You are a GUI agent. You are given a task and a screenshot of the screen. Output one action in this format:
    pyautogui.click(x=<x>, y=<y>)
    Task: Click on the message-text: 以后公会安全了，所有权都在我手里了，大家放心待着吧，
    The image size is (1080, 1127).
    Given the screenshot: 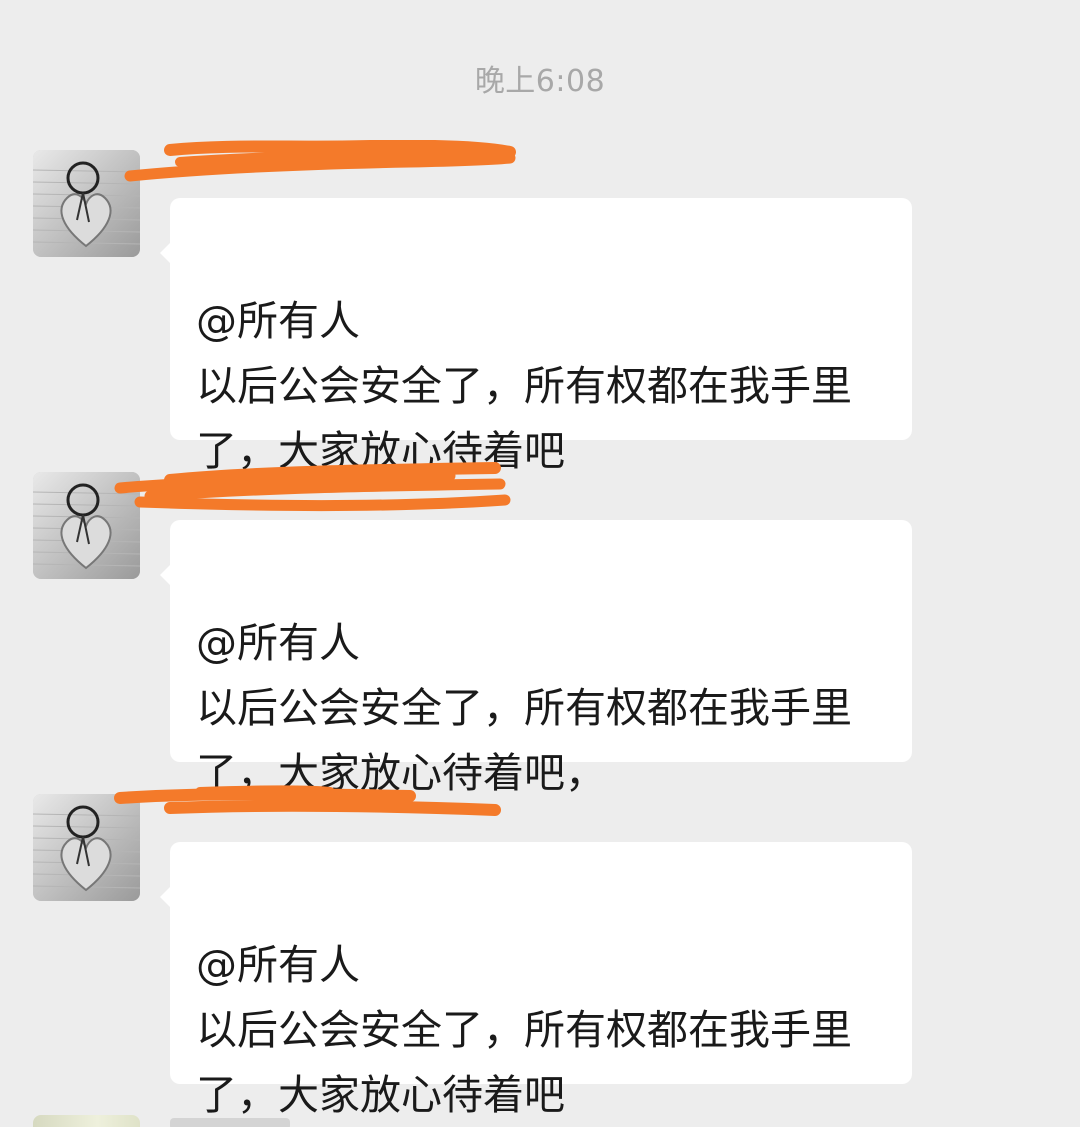 What is the action you would take?
    pyautogui.click(x=524, y=740)
    